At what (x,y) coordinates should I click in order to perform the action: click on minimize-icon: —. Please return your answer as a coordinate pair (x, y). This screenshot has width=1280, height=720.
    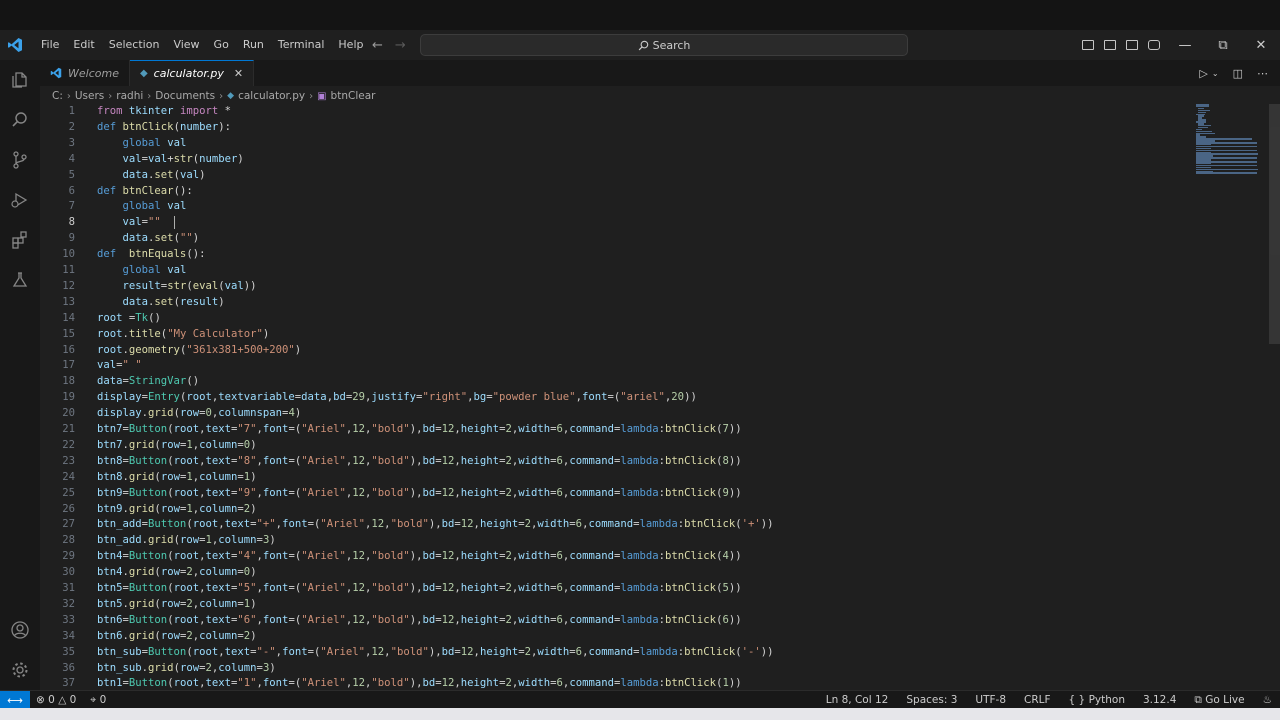
    Looking at the image, I should click on (1185, 45).